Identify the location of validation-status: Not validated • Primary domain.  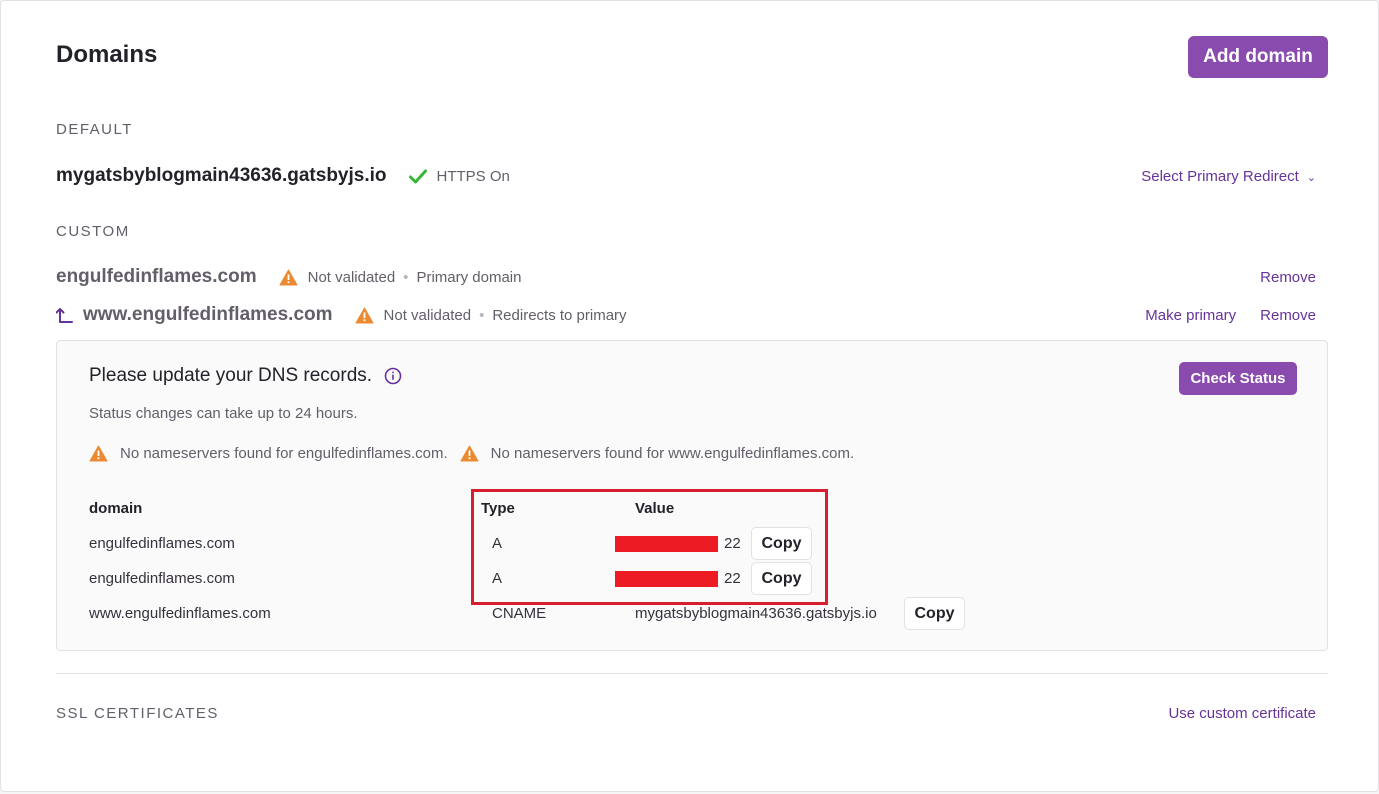
(400, 277).